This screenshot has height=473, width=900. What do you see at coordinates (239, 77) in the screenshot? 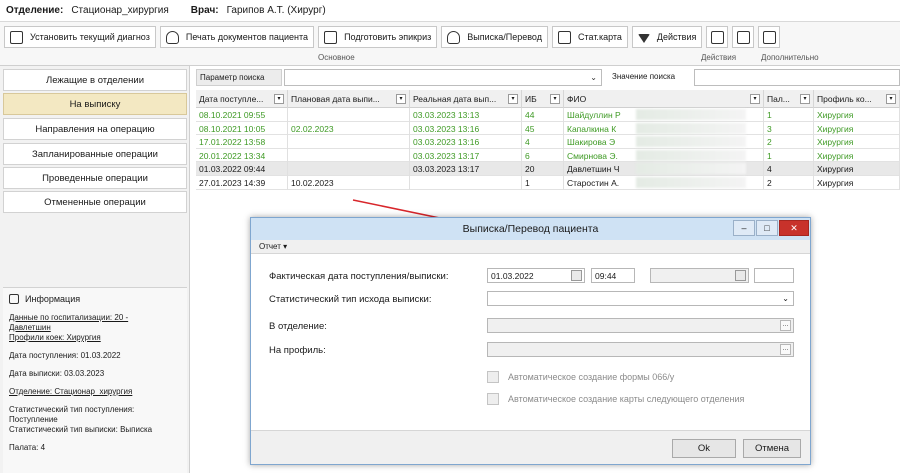
I see `search-param-label: Параметр поиска` at bounding box center [239, 77].